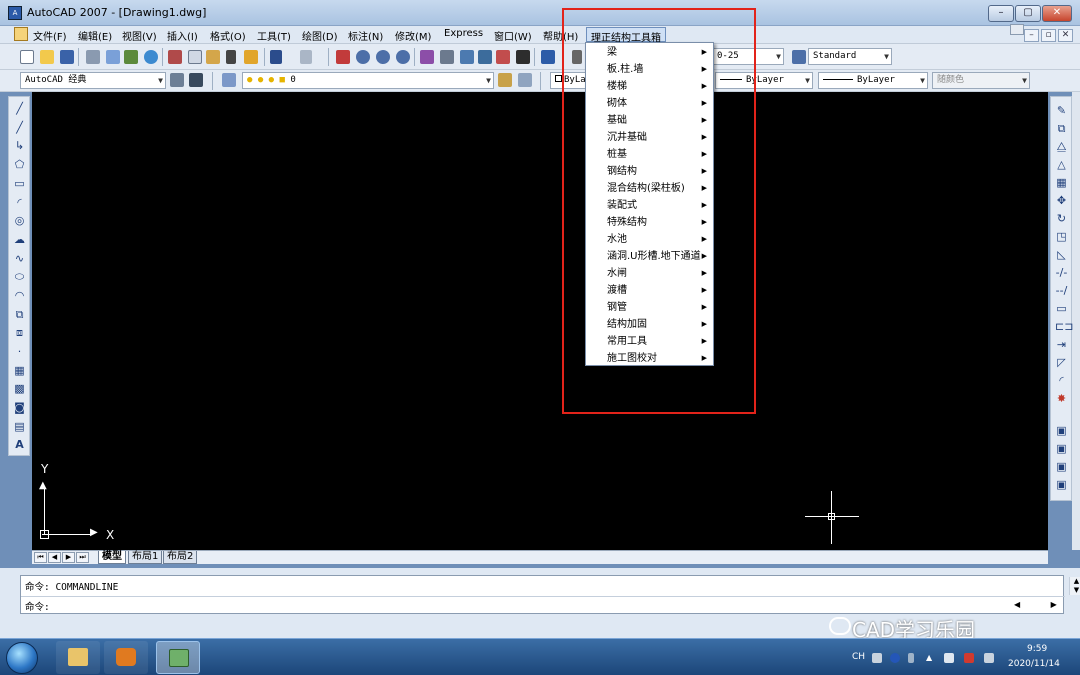  I want to click on save-icon, so click(67, 57).